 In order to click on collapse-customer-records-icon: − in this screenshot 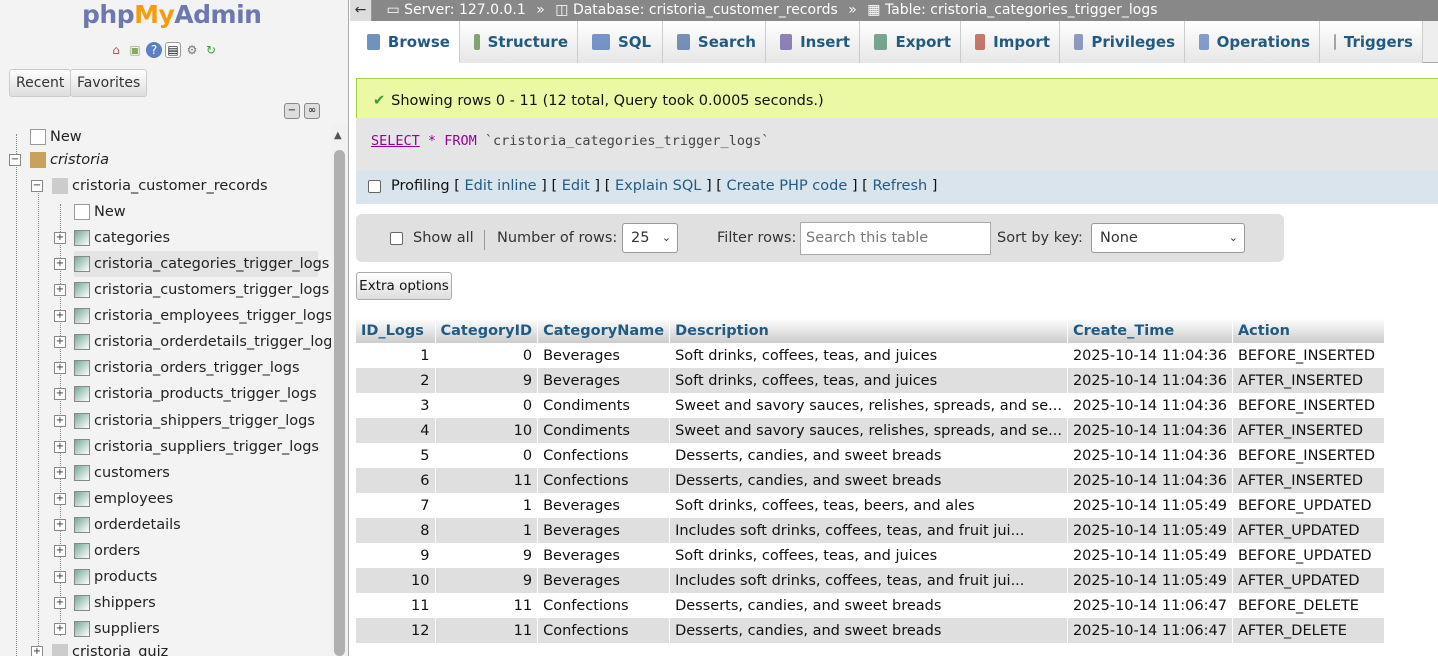, I will do `click(37, 186)`.